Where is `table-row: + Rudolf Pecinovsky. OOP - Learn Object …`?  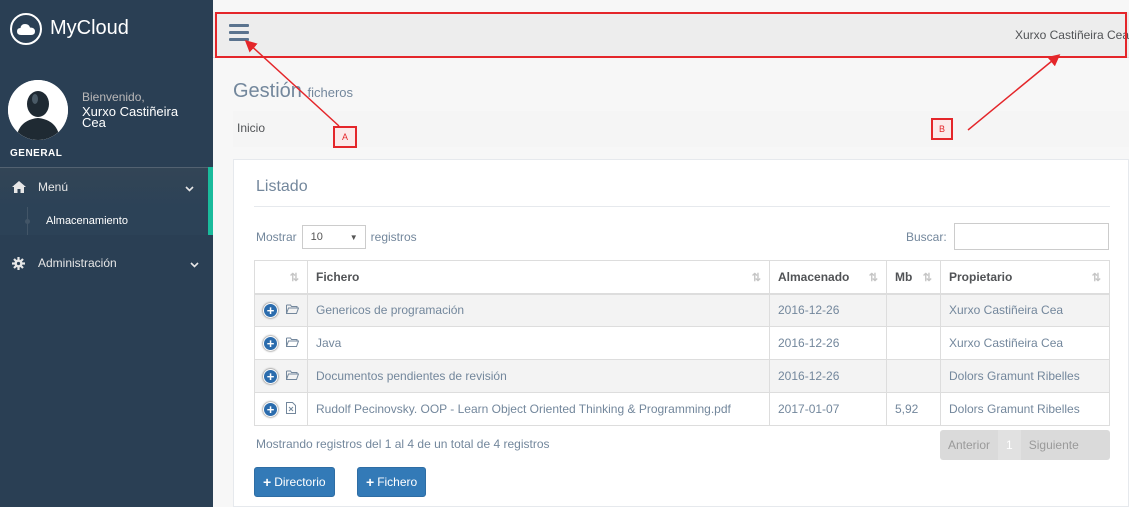 table-row: + Rudolf Pecinovsky. OOP - Learn Object … is located at coordinates (682, 409).